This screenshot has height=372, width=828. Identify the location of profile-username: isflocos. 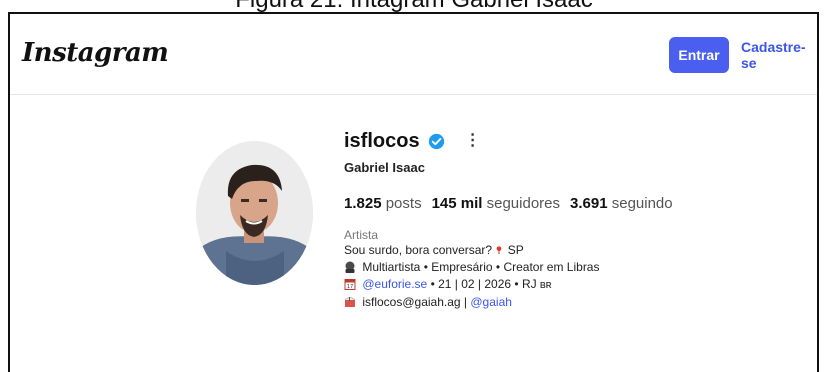
(382, 140).